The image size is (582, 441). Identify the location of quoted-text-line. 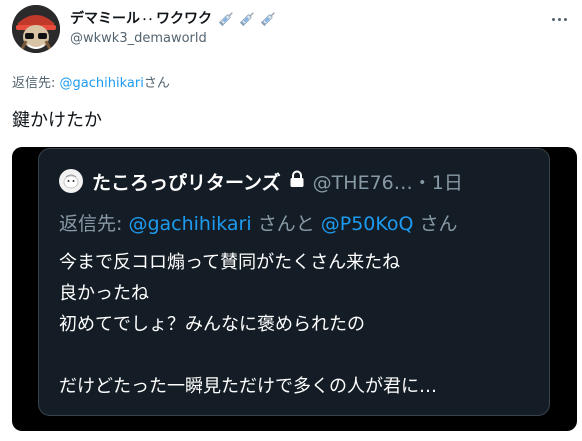
(299, 355).